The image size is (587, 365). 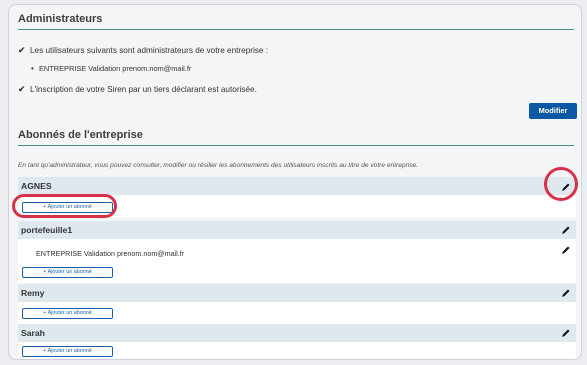 What do you see at coordinates (115, 68) in the screenshot?
I see `admin-entry-text: ENTREPRISE Validation prenom.nom@mail.fr` at bounding box center [115, 68].